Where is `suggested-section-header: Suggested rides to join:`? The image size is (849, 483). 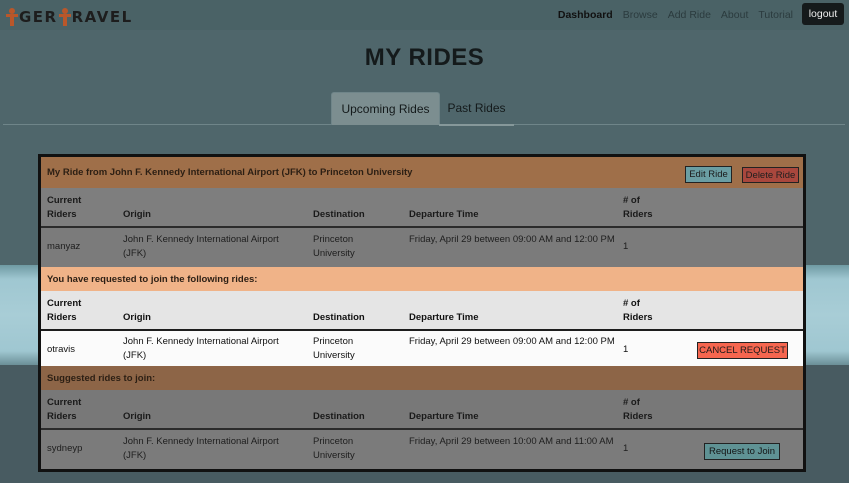
suggested-section-header: Suggested rides to join: is located at coordinates (422, 378).